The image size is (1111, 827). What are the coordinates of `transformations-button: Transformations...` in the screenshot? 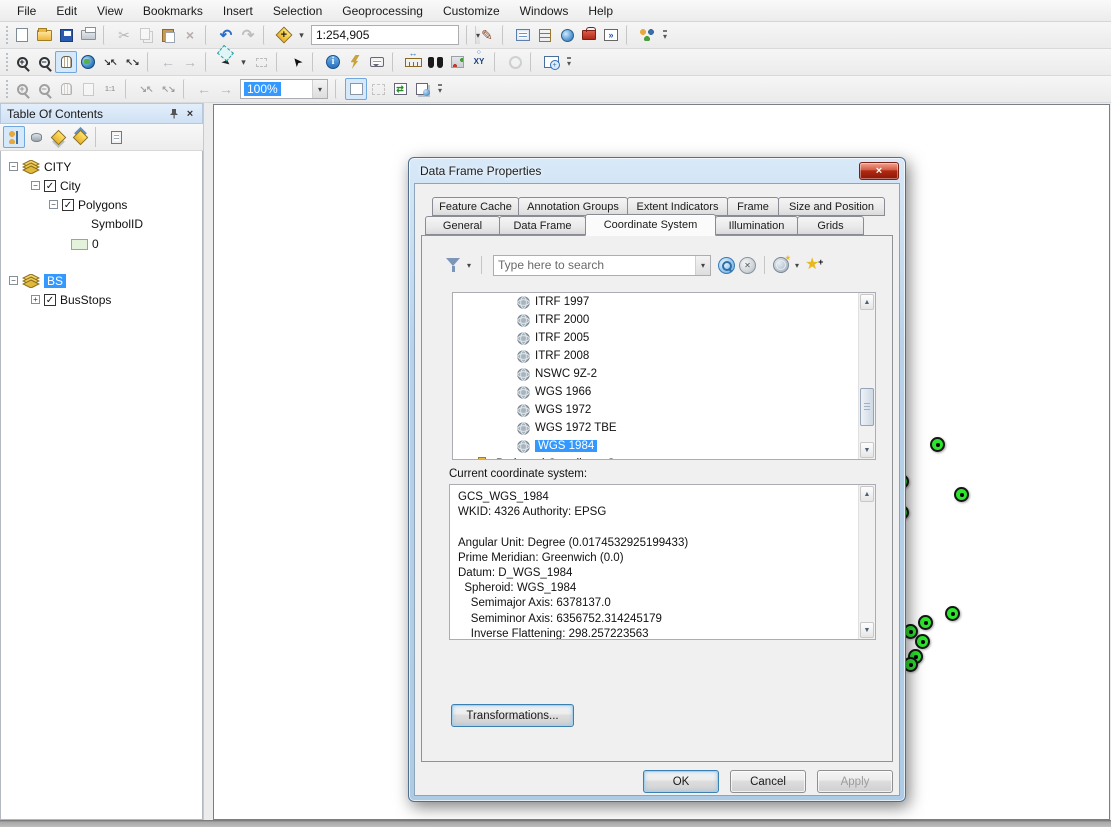 It's located at (512, 715).